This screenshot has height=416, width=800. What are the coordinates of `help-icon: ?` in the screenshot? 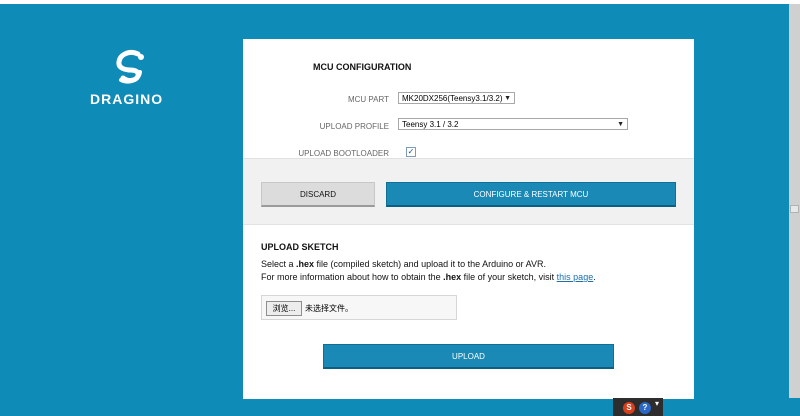 It's located at (645, 408).